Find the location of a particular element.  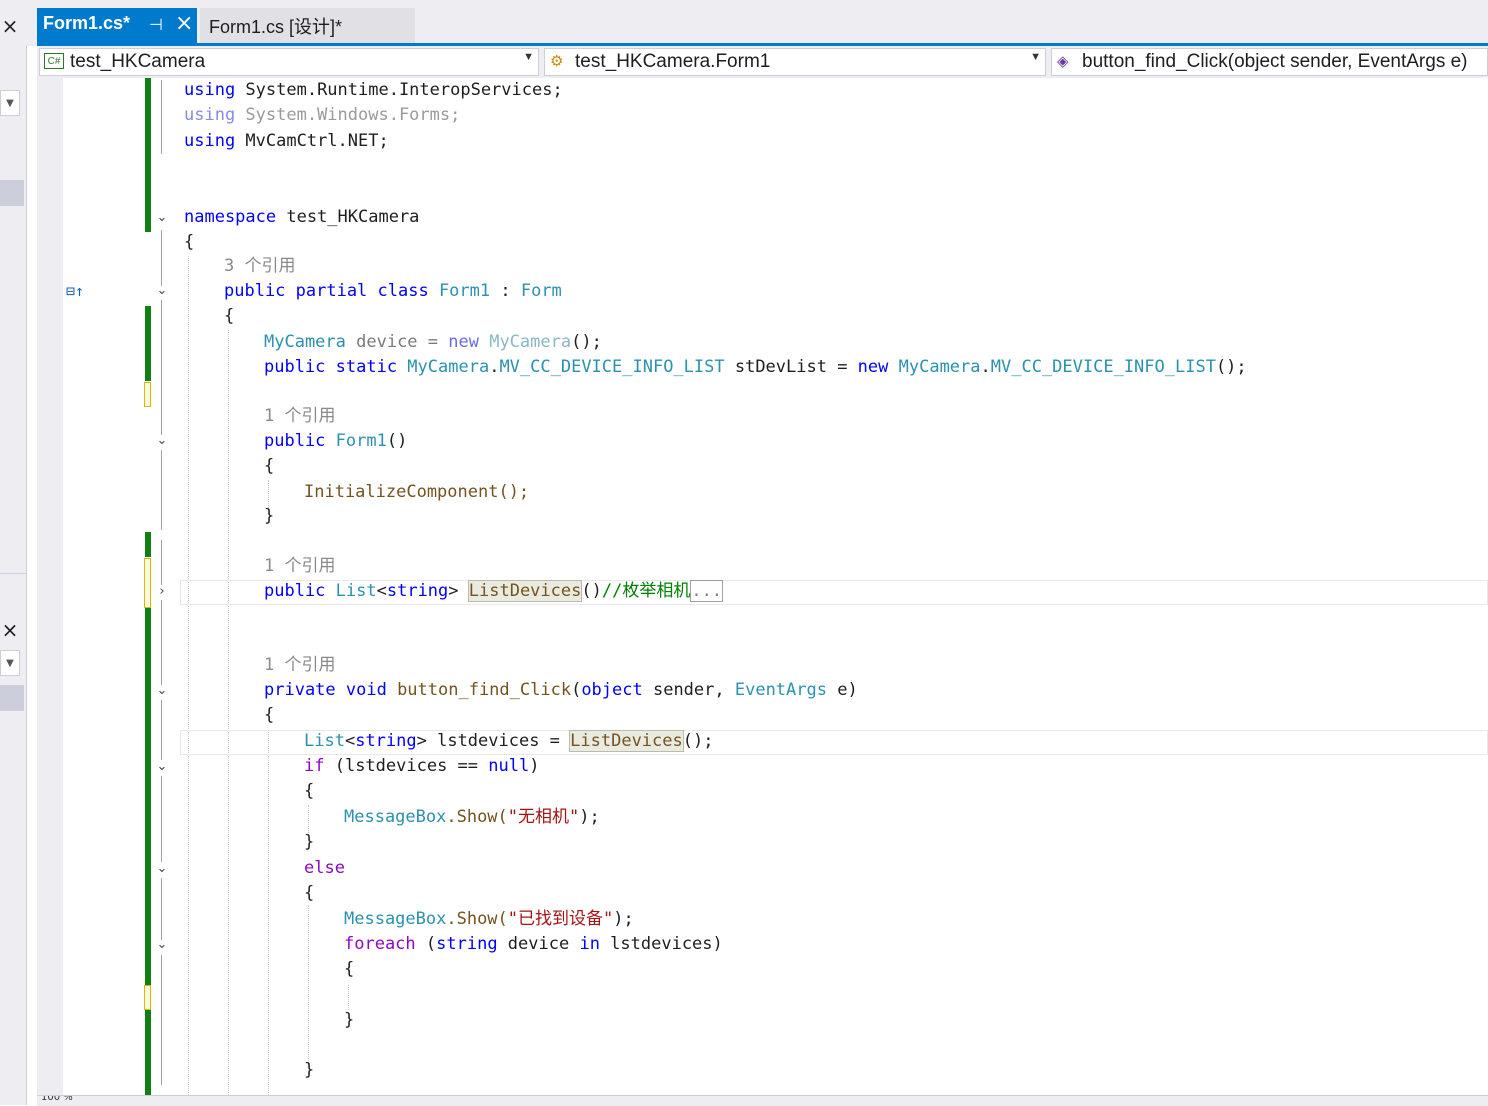

code-line: MyCamera device = new MyCamera(); is located at coordinates (433, 342).